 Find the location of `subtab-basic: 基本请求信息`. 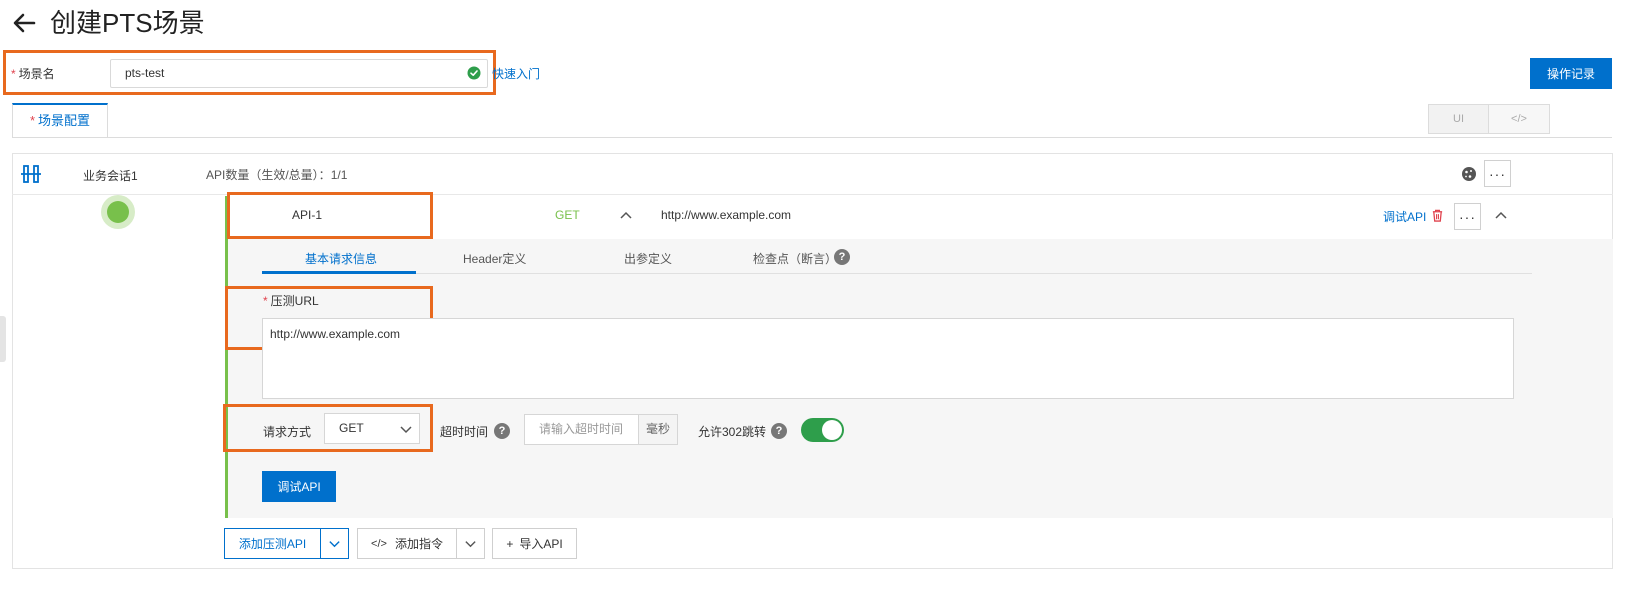

subtab-basic: 基本请求信息 is located at coordinates (341, 258).